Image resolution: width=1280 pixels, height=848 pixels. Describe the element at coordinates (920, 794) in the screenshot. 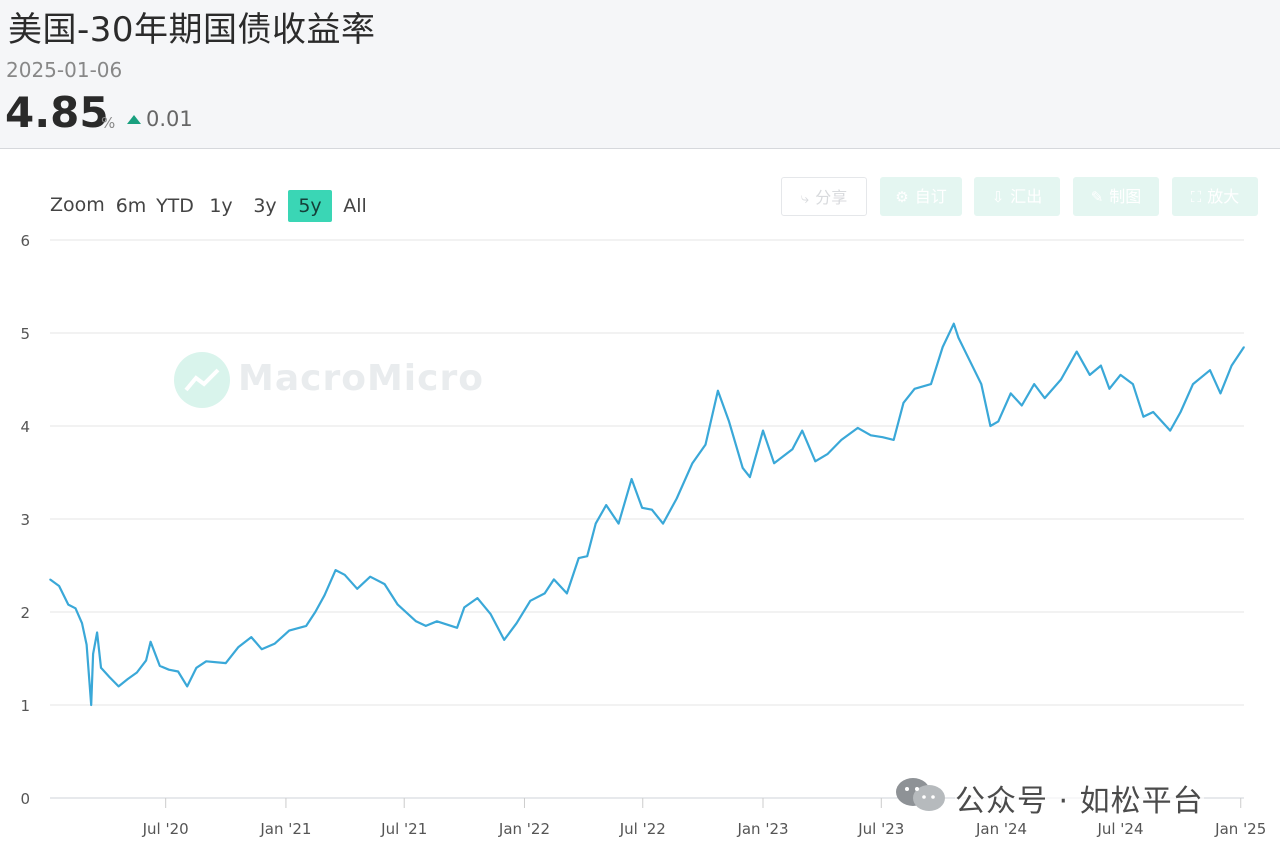

I see `wechat-icon` at that location.